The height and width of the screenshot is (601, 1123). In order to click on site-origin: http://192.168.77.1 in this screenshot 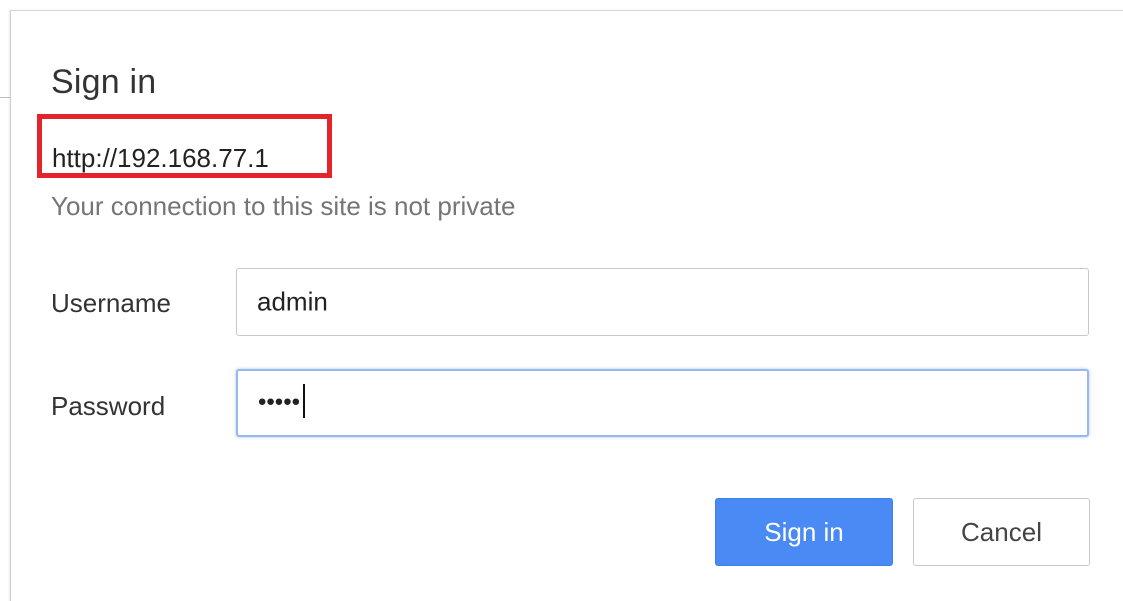, I will do `click(160, 158)`.